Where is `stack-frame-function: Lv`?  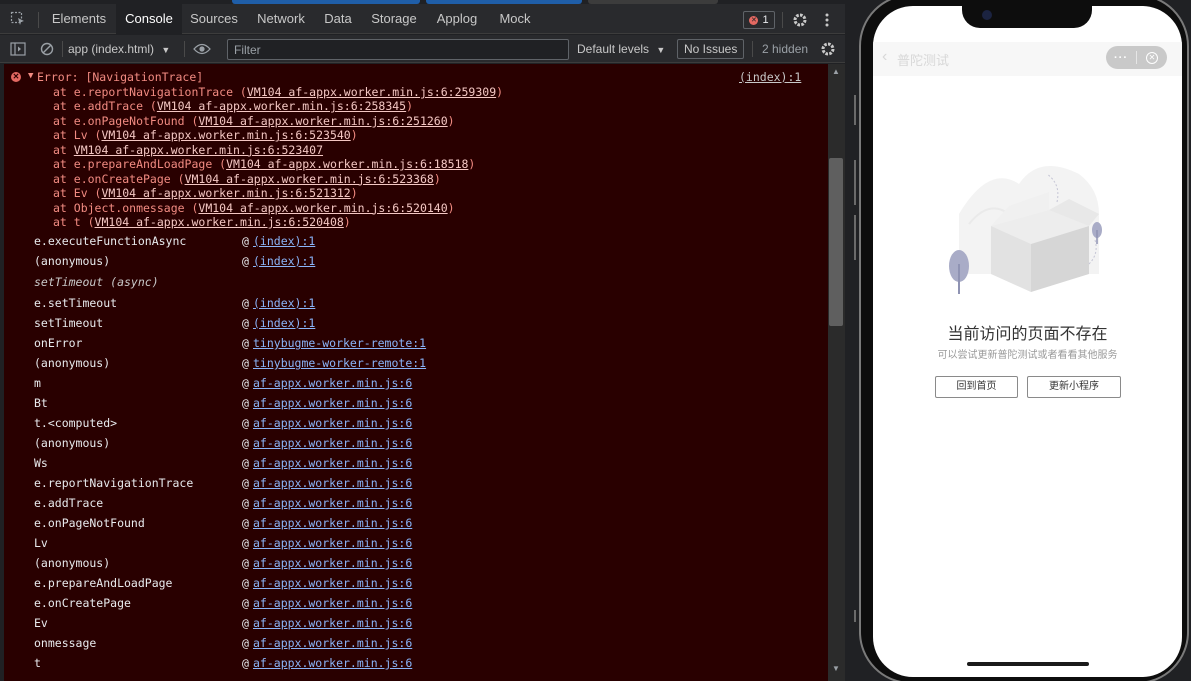
stack-frame-function: Lv is located at coordinates (41, 543).